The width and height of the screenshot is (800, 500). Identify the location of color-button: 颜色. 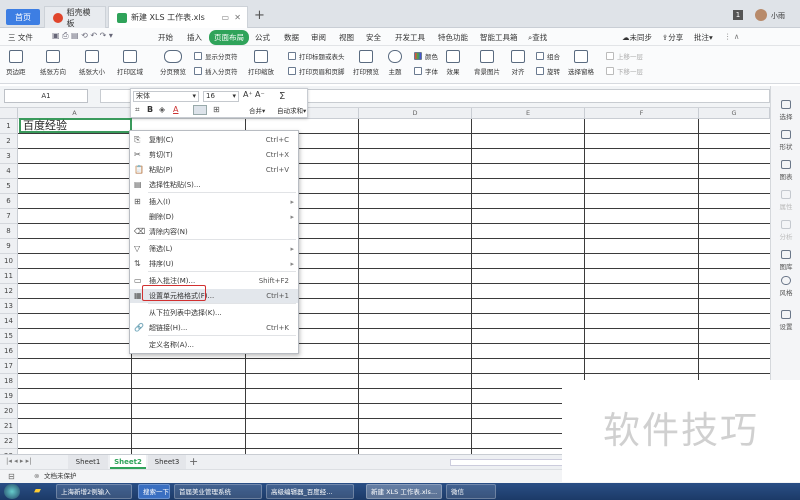
(426, 56).